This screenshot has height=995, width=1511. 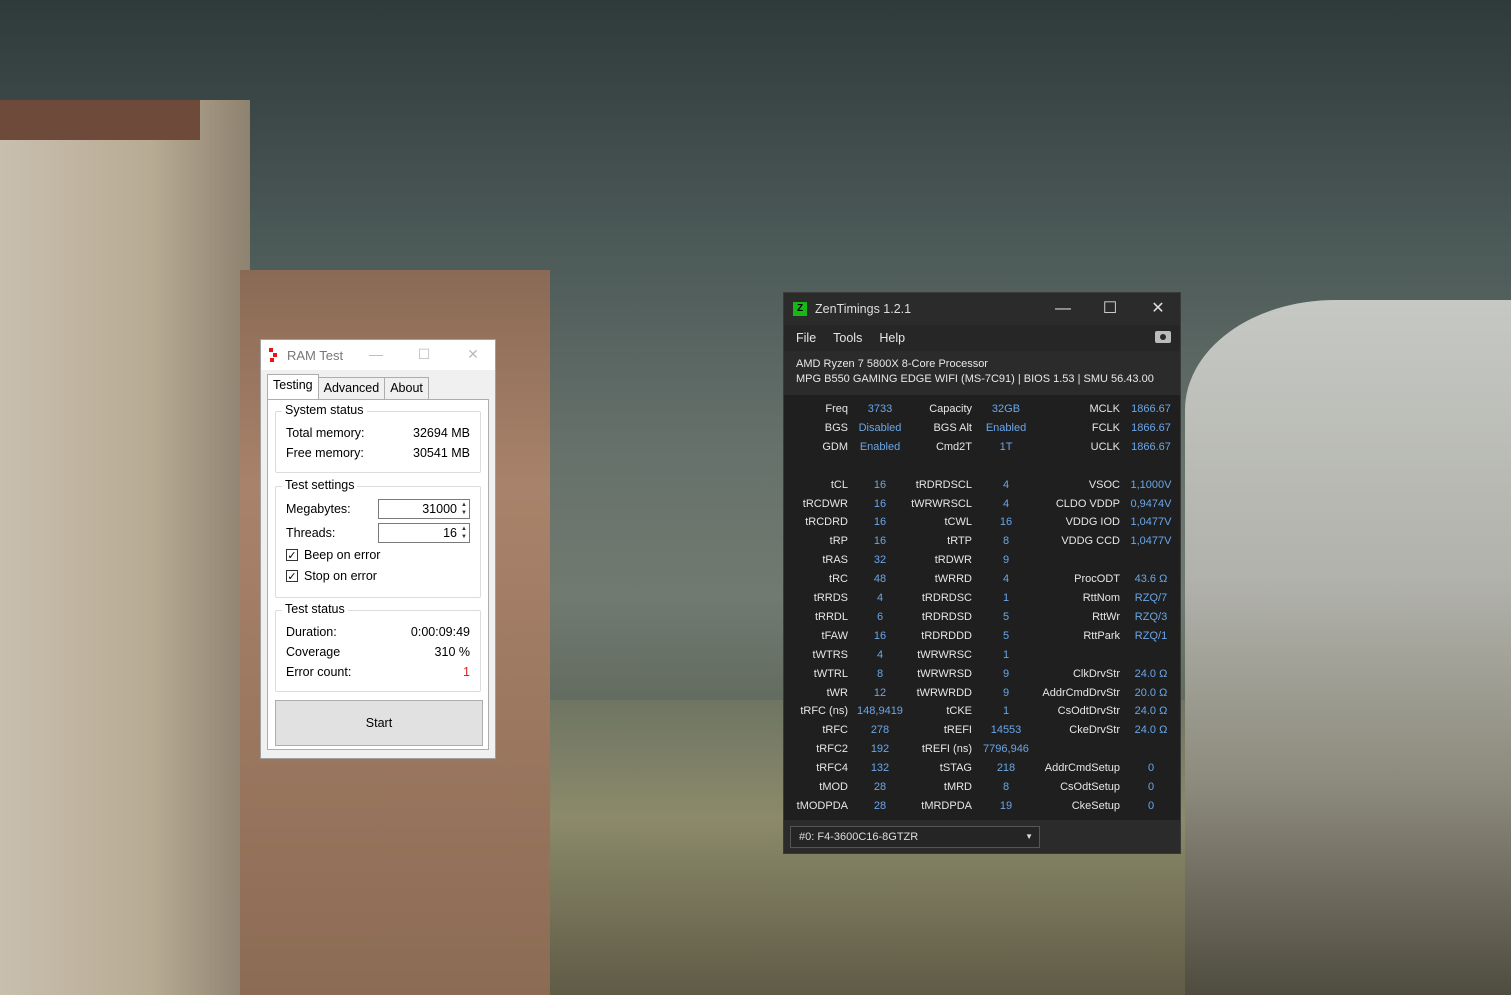 I want to click on timing-value: 19, so click(x=1006, y=805).